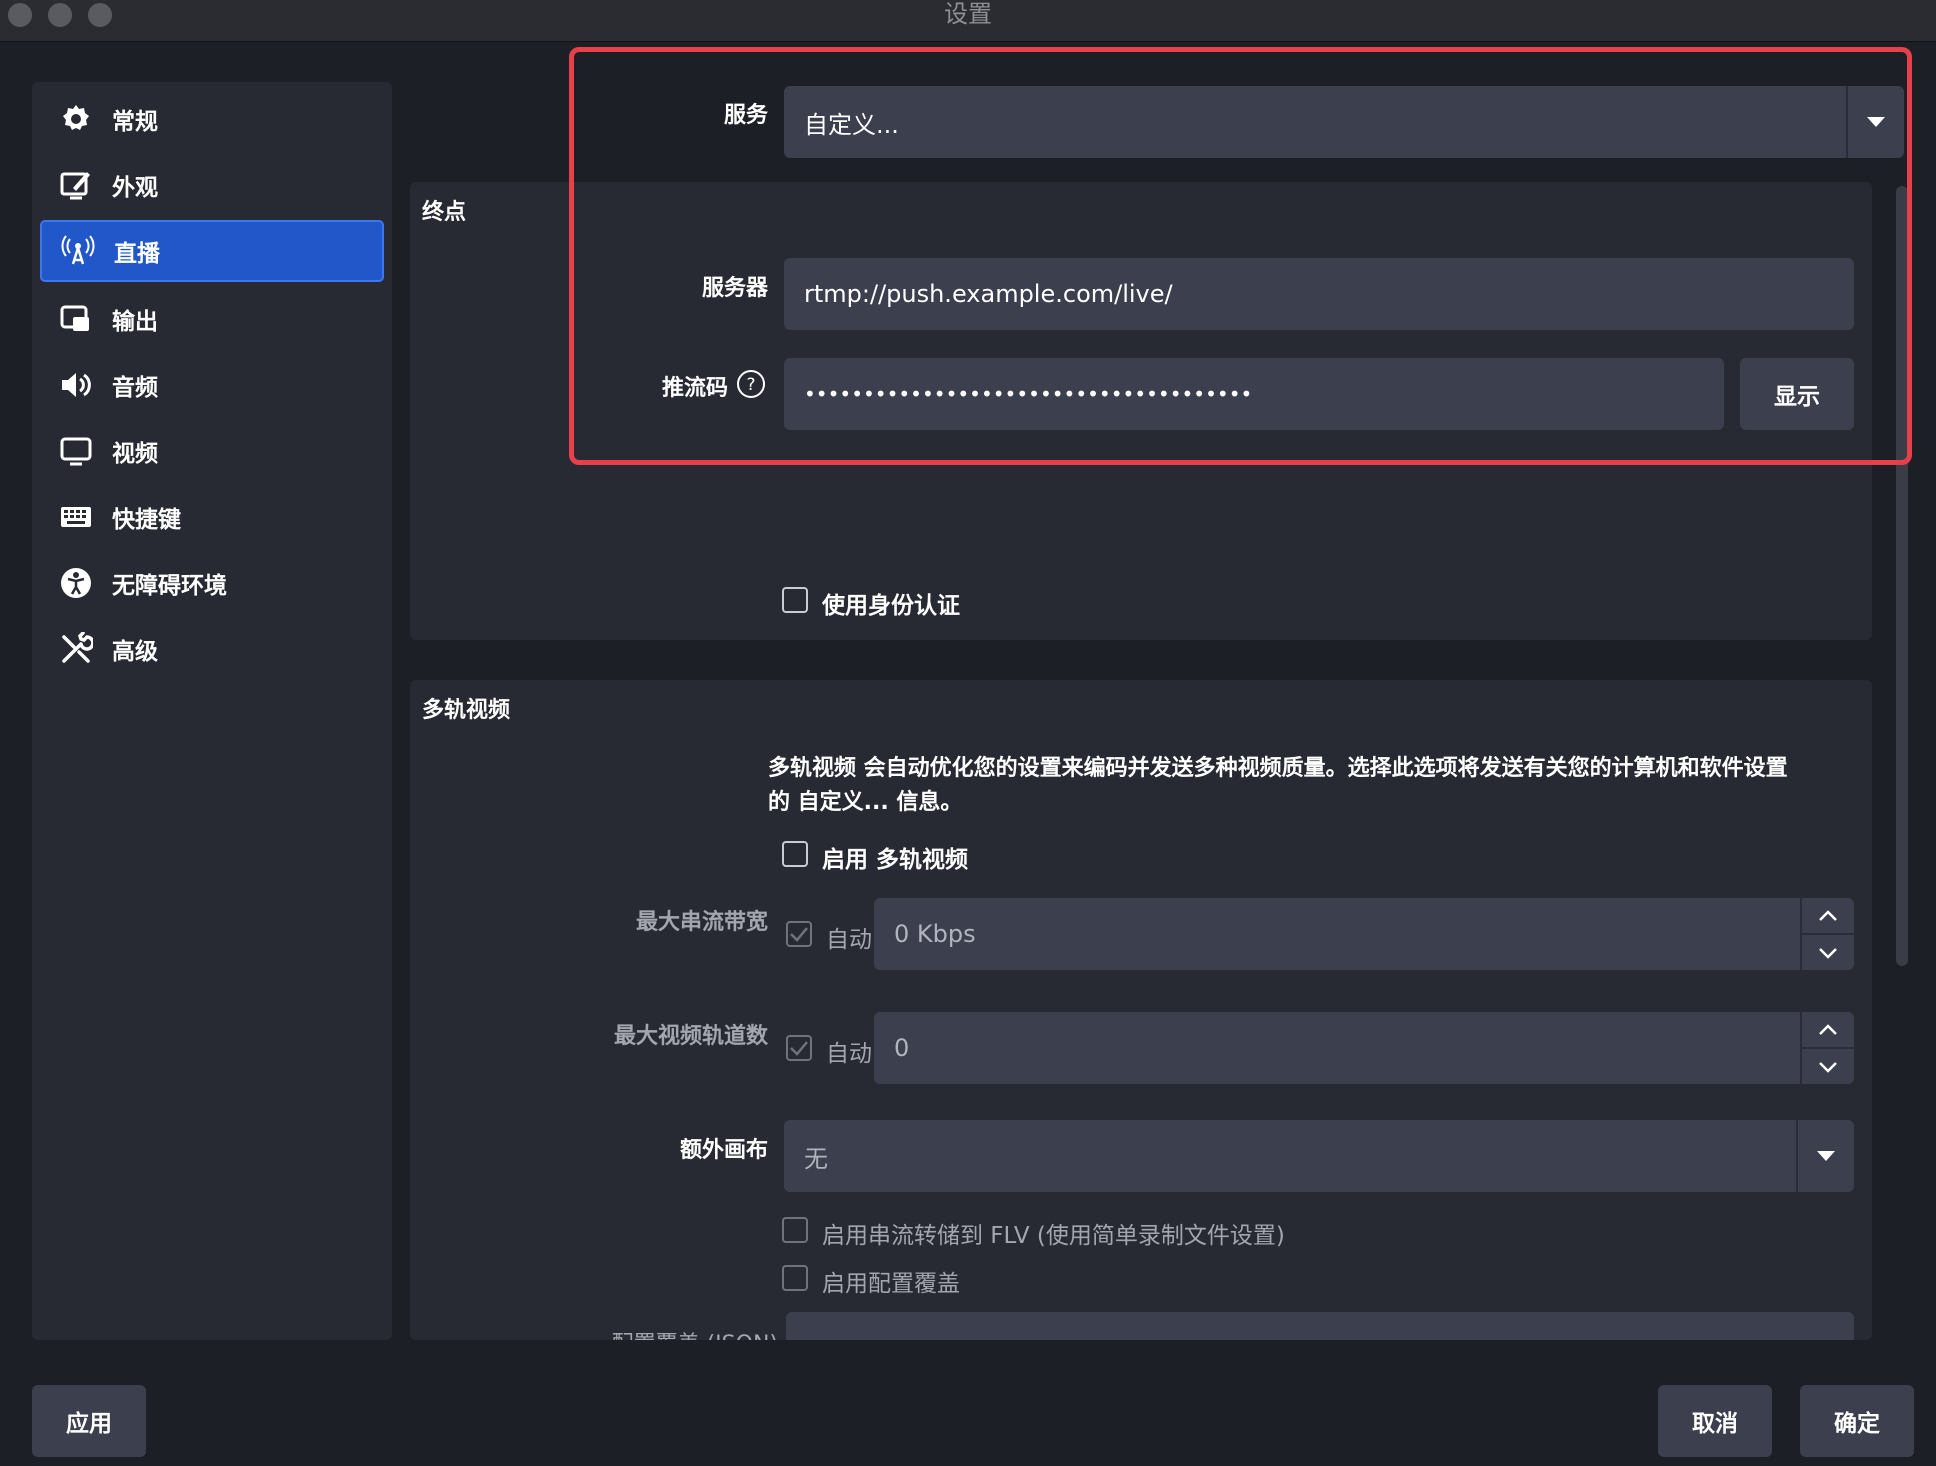 The height and width of the screenshot is (1466, 1936). I want to click on sidebar-item-advanced: 高级, so click(212, 649).